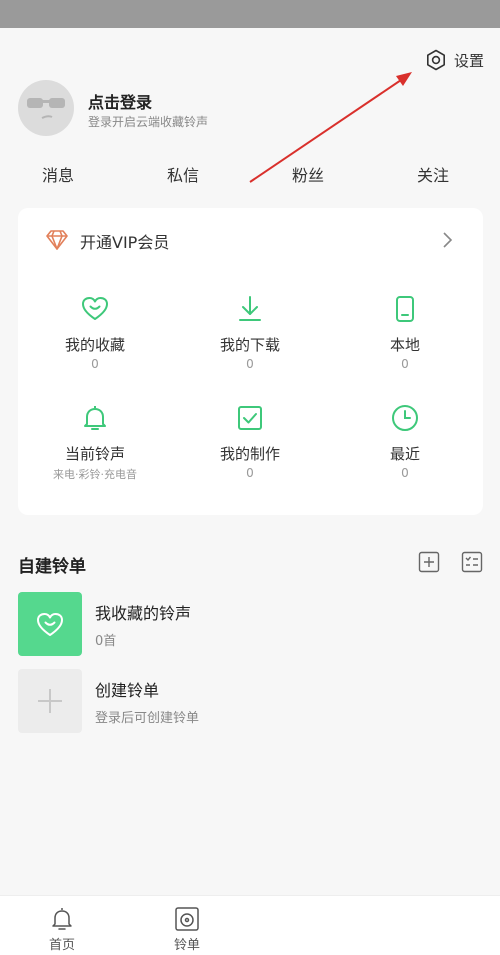  I want to click on avatar-sunglasses-icon, so click(46, 108).